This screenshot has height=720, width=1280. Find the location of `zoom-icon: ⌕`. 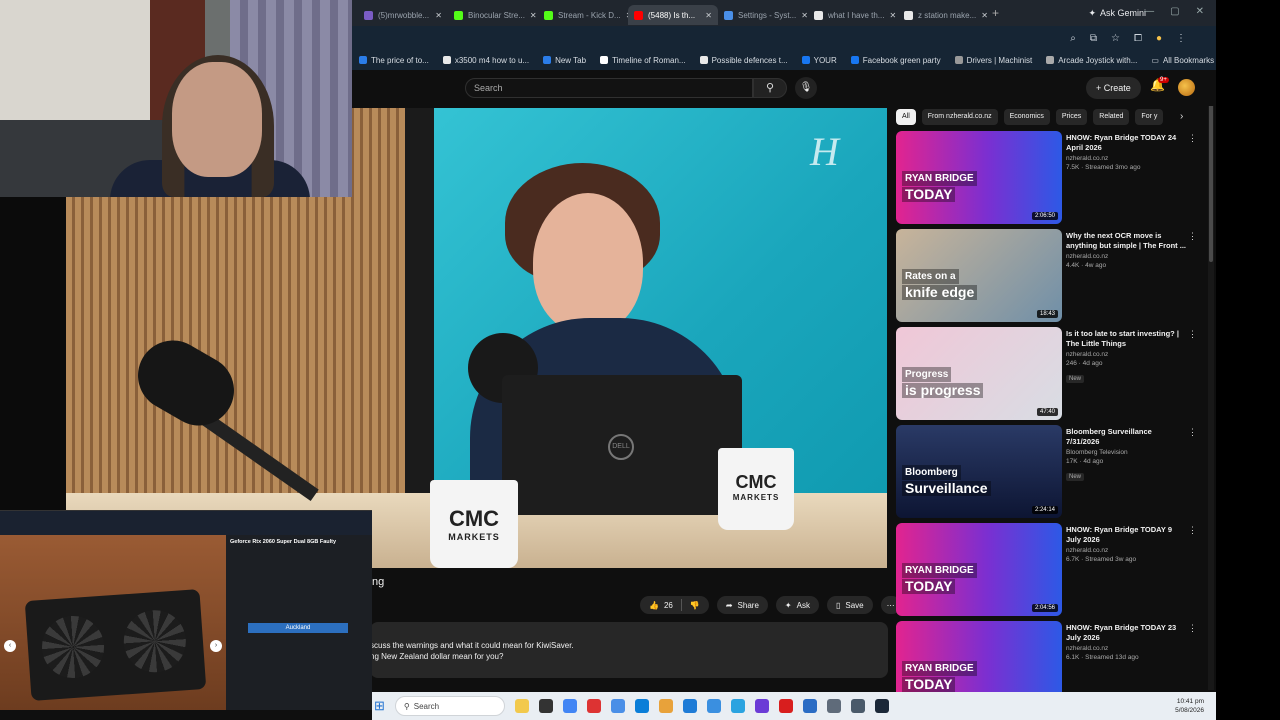

zoom-icon: ⌕ is located at coordinates (1073, 38).